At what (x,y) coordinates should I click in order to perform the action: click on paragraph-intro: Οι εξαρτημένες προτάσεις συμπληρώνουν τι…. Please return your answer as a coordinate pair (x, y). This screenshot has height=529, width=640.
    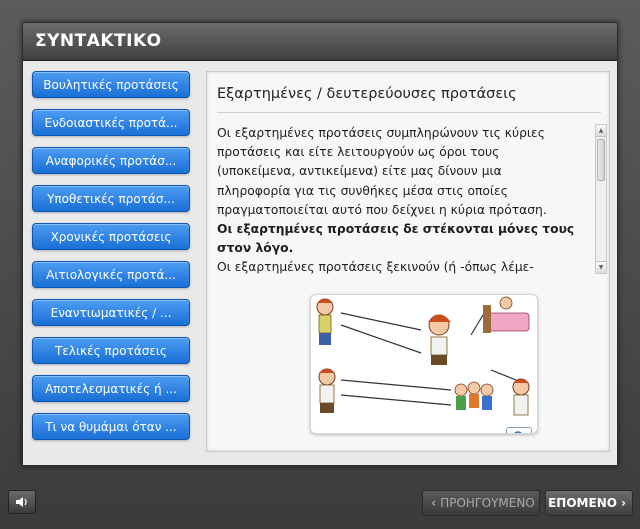
    Looking at the image, I should click on (382, 171).